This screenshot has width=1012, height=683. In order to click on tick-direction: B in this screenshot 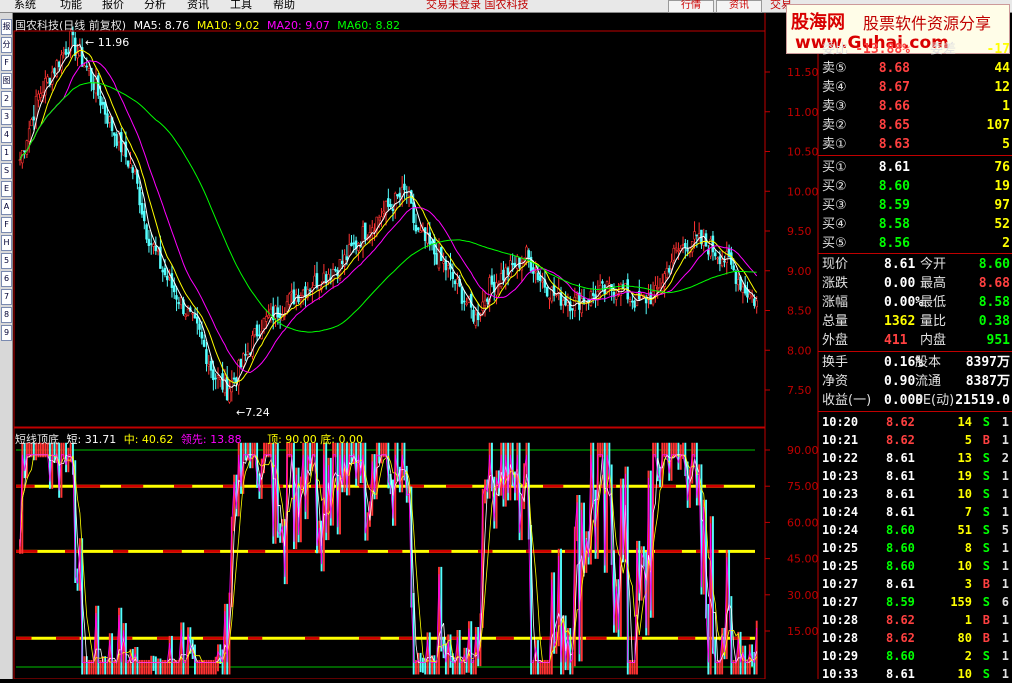, I will do `click(986, 620)`.